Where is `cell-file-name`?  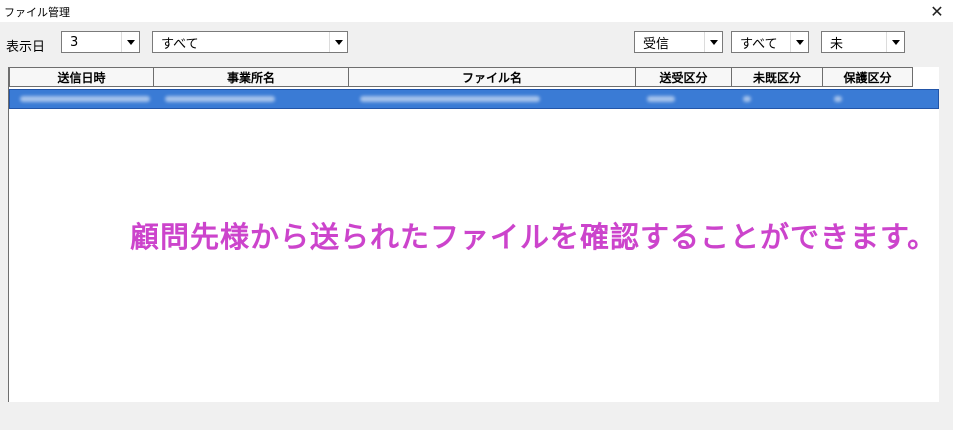
cell-file-name is located at coordinates (493, 99).